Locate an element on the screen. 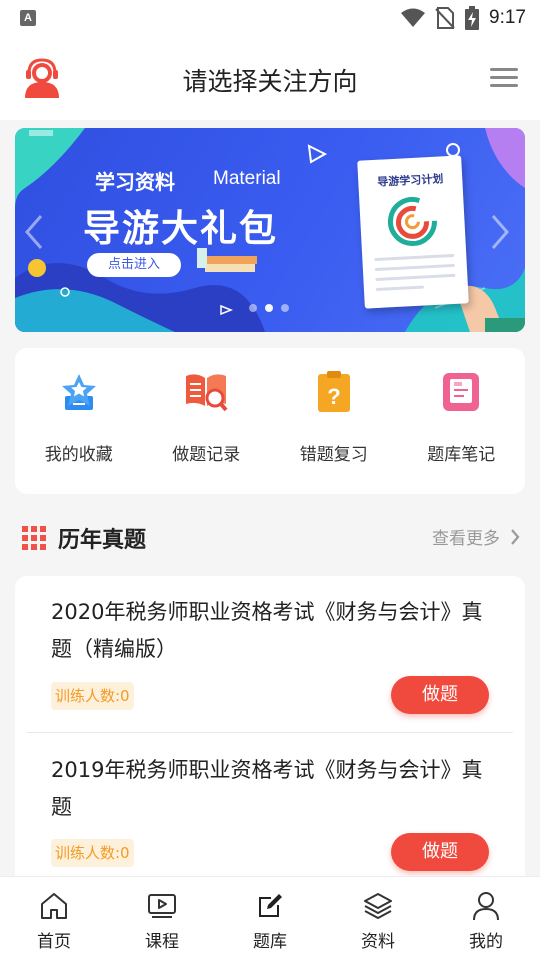  view-more-link: 查看更多 is located at coordinates (476, 536).